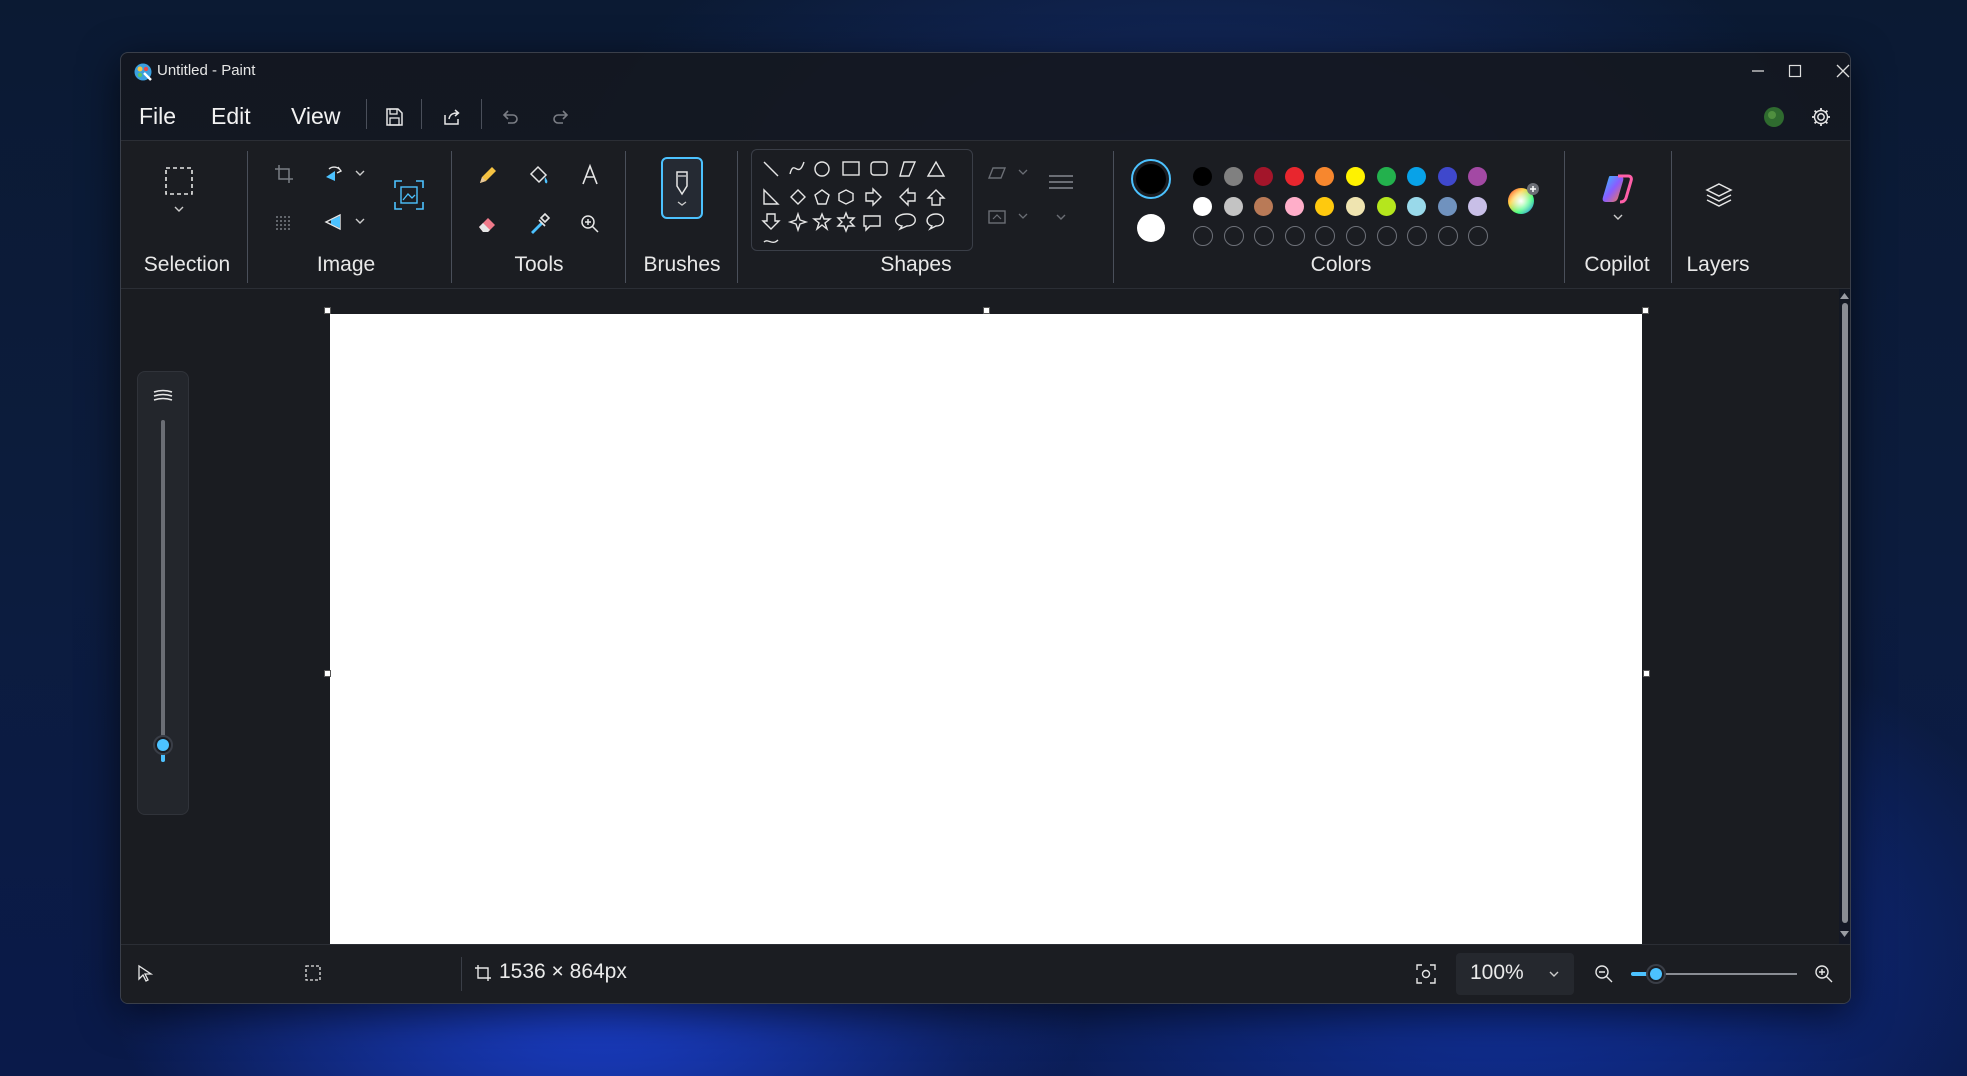  I want to click on brush-size-button, so click(1061, 184).